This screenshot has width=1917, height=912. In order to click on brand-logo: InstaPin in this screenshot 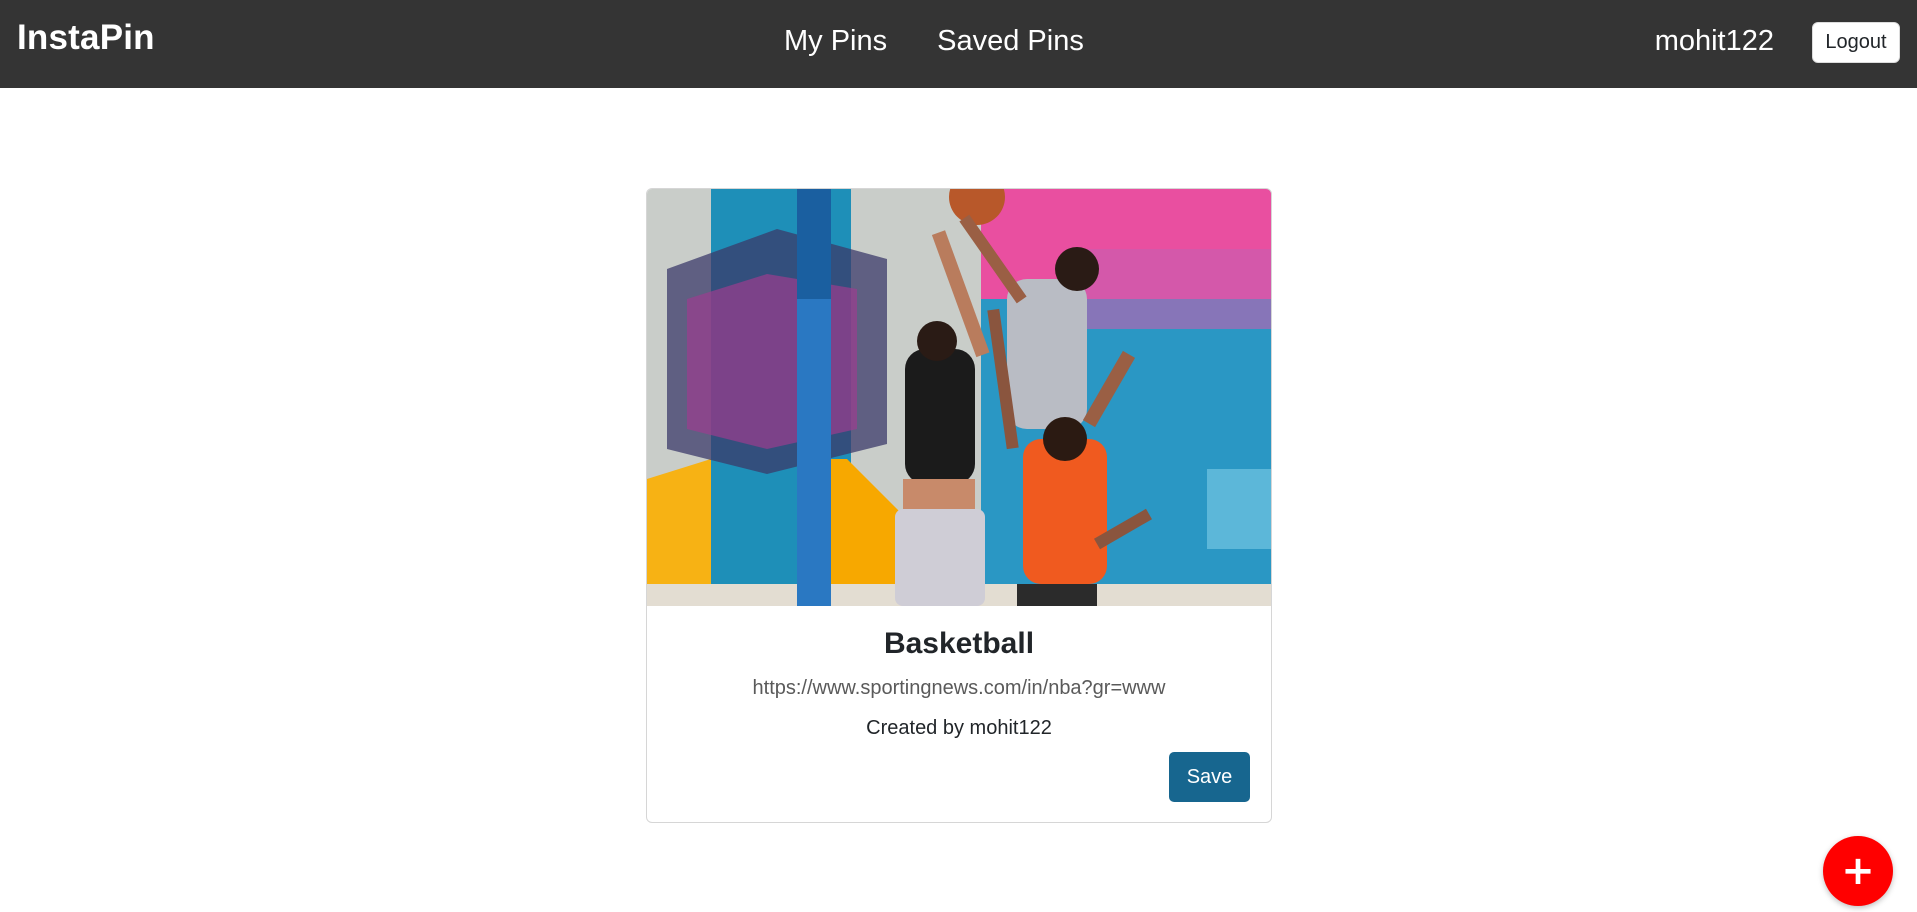, I will do `click(86, 38)`.